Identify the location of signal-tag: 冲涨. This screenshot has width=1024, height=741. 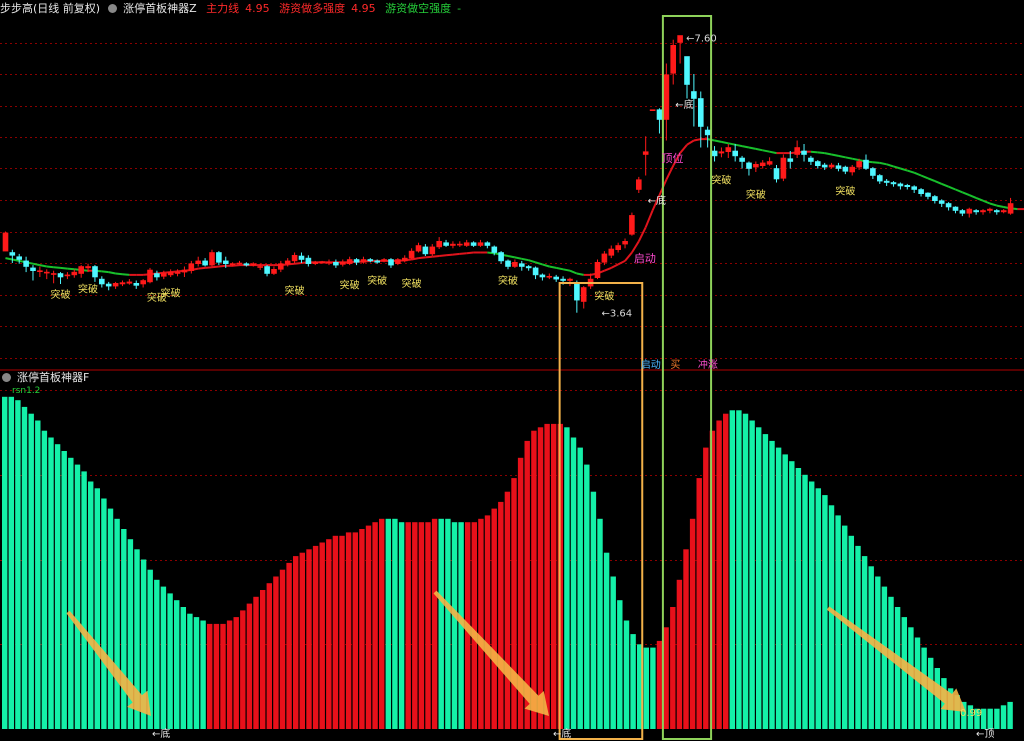
(708, 364).